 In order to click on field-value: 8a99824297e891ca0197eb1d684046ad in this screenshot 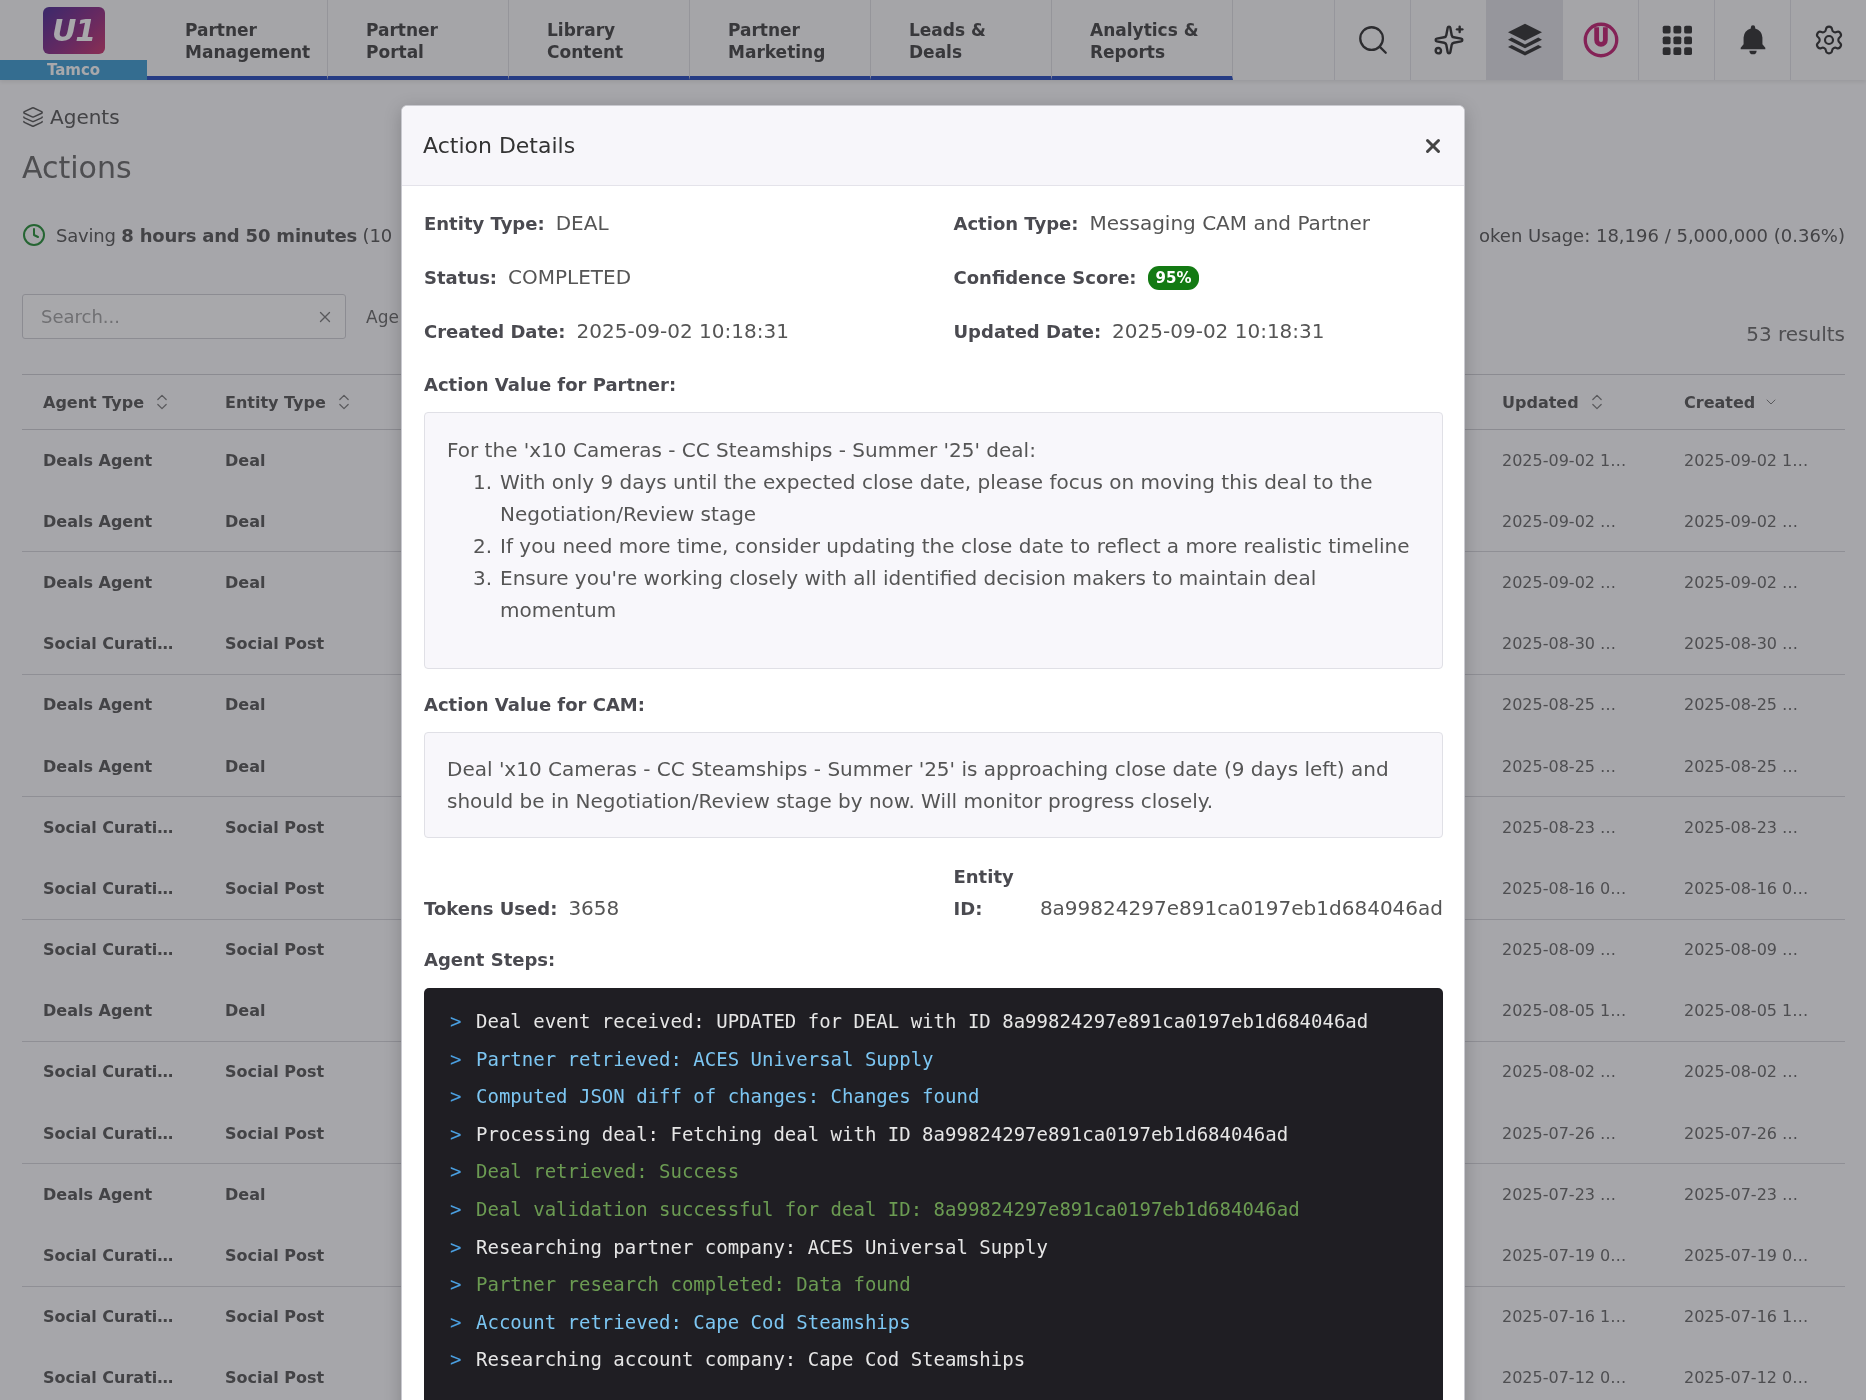, I will do `click(1241, 908)`.